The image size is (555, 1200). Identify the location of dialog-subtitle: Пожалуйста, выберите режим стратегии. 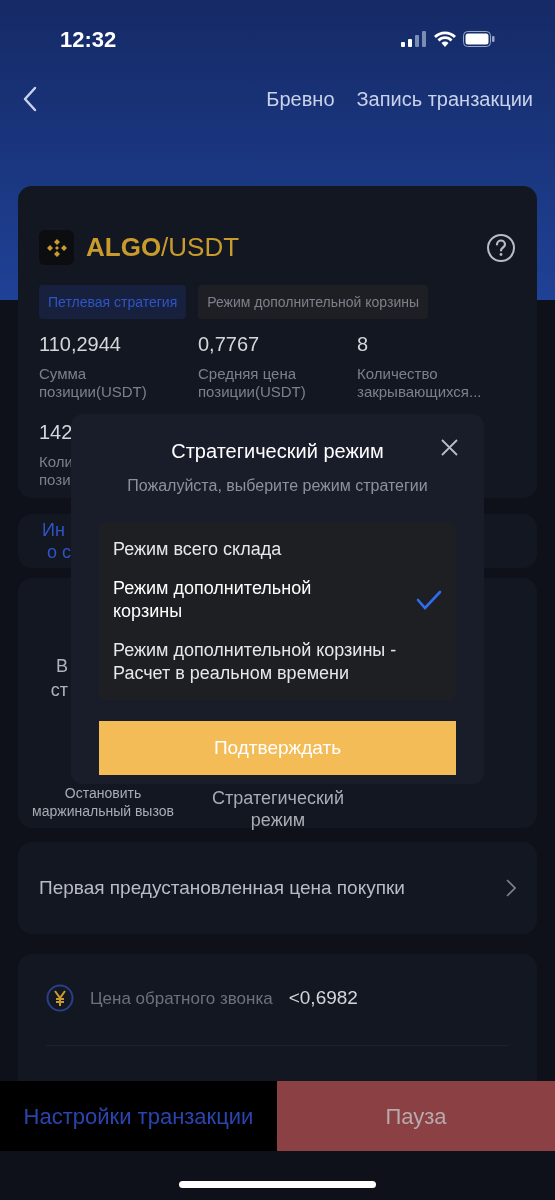
(277, 486).